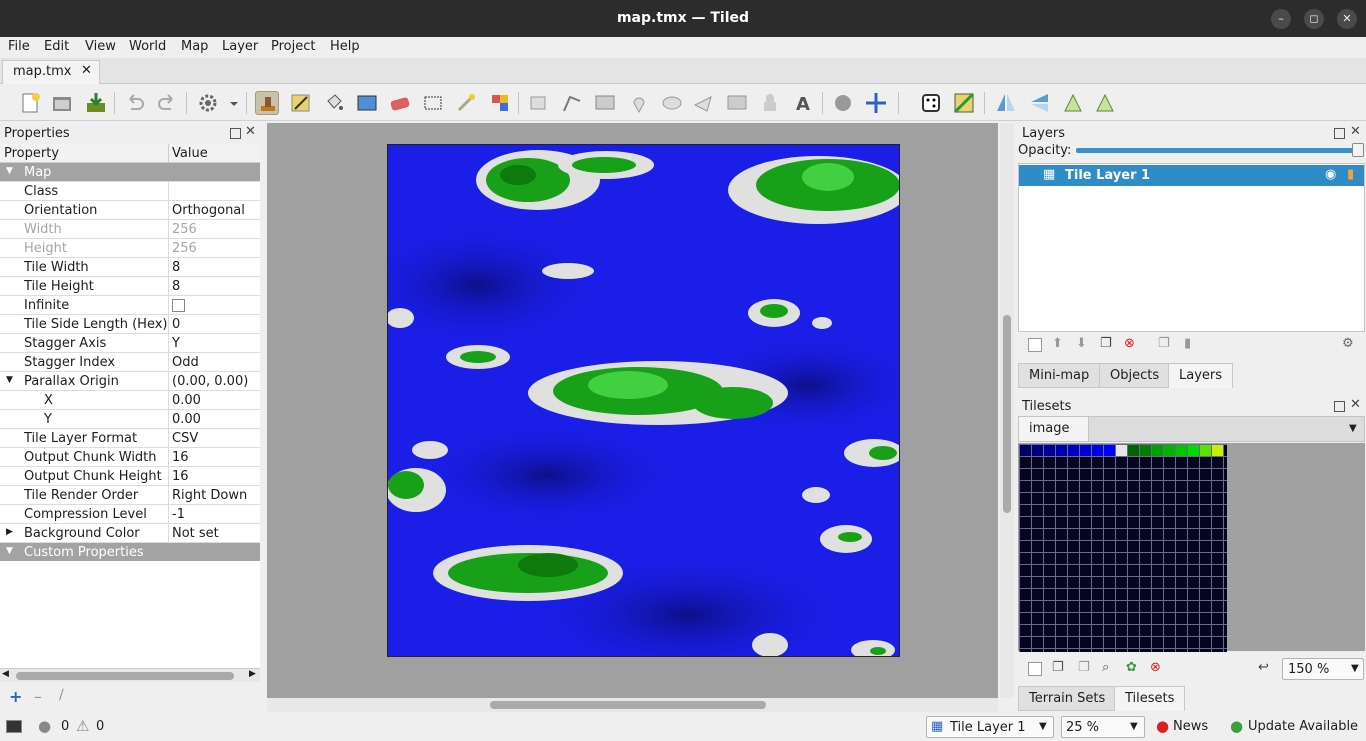 The height and width of the screenshot is (741, 1366). What do you see at coordinates (639, 103) in the screenshot?
I see `insert-point-icon` at bounding box center [639, 103].